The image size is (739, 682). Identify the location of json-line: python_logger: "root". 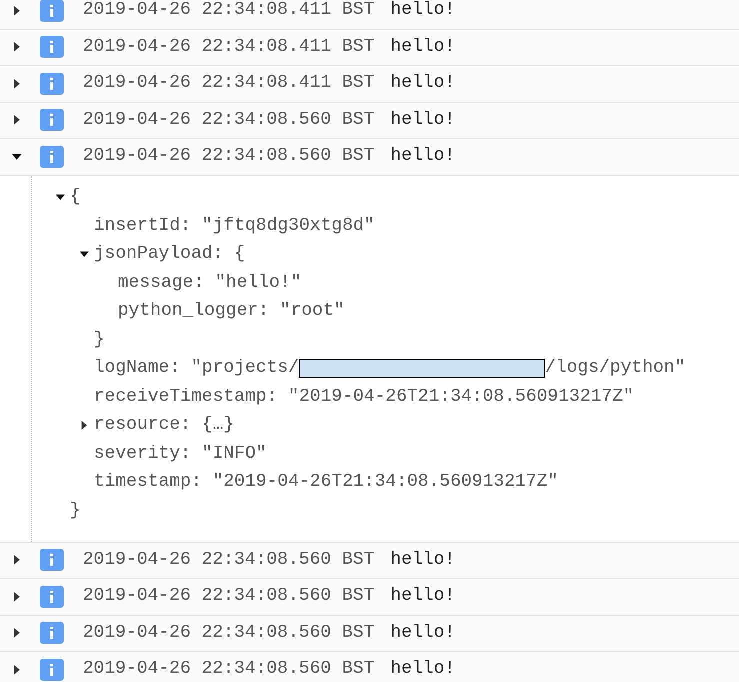
(231, 312).